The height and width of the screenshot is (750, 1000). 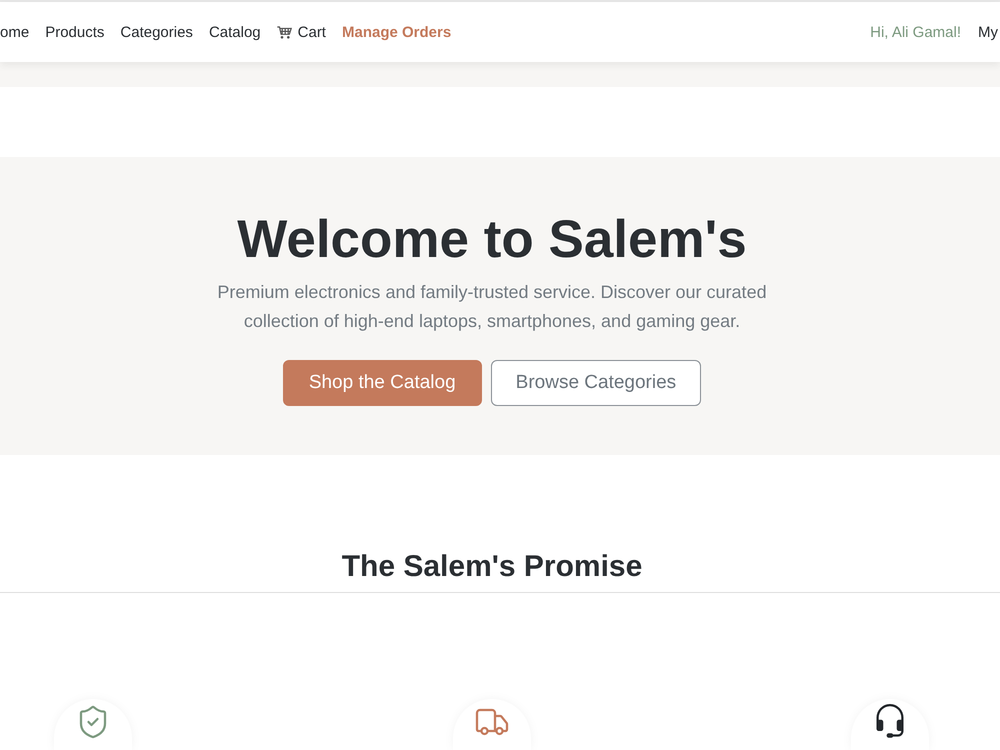 What do you see at coordinates (74, 32) in the screenshot?
I see `nav-link: Products` at bounding box center [74, 32].